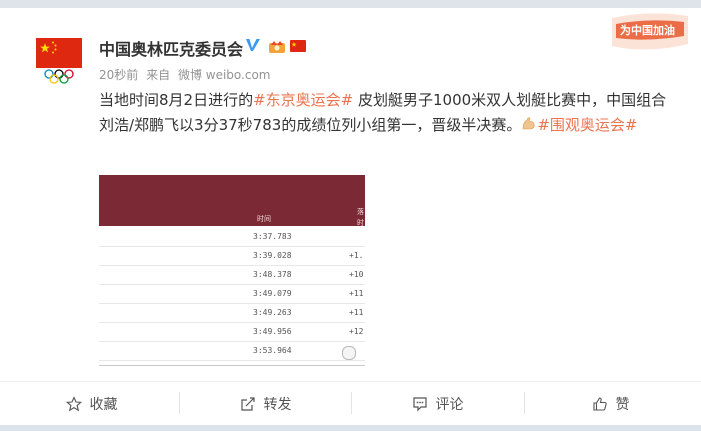 Image resolution: width=701 pixels, height=431 pixels. What do you see at coordinates (419, 403) in the screenshot?
I see `comment-icon` at bounding box center [419, 403].